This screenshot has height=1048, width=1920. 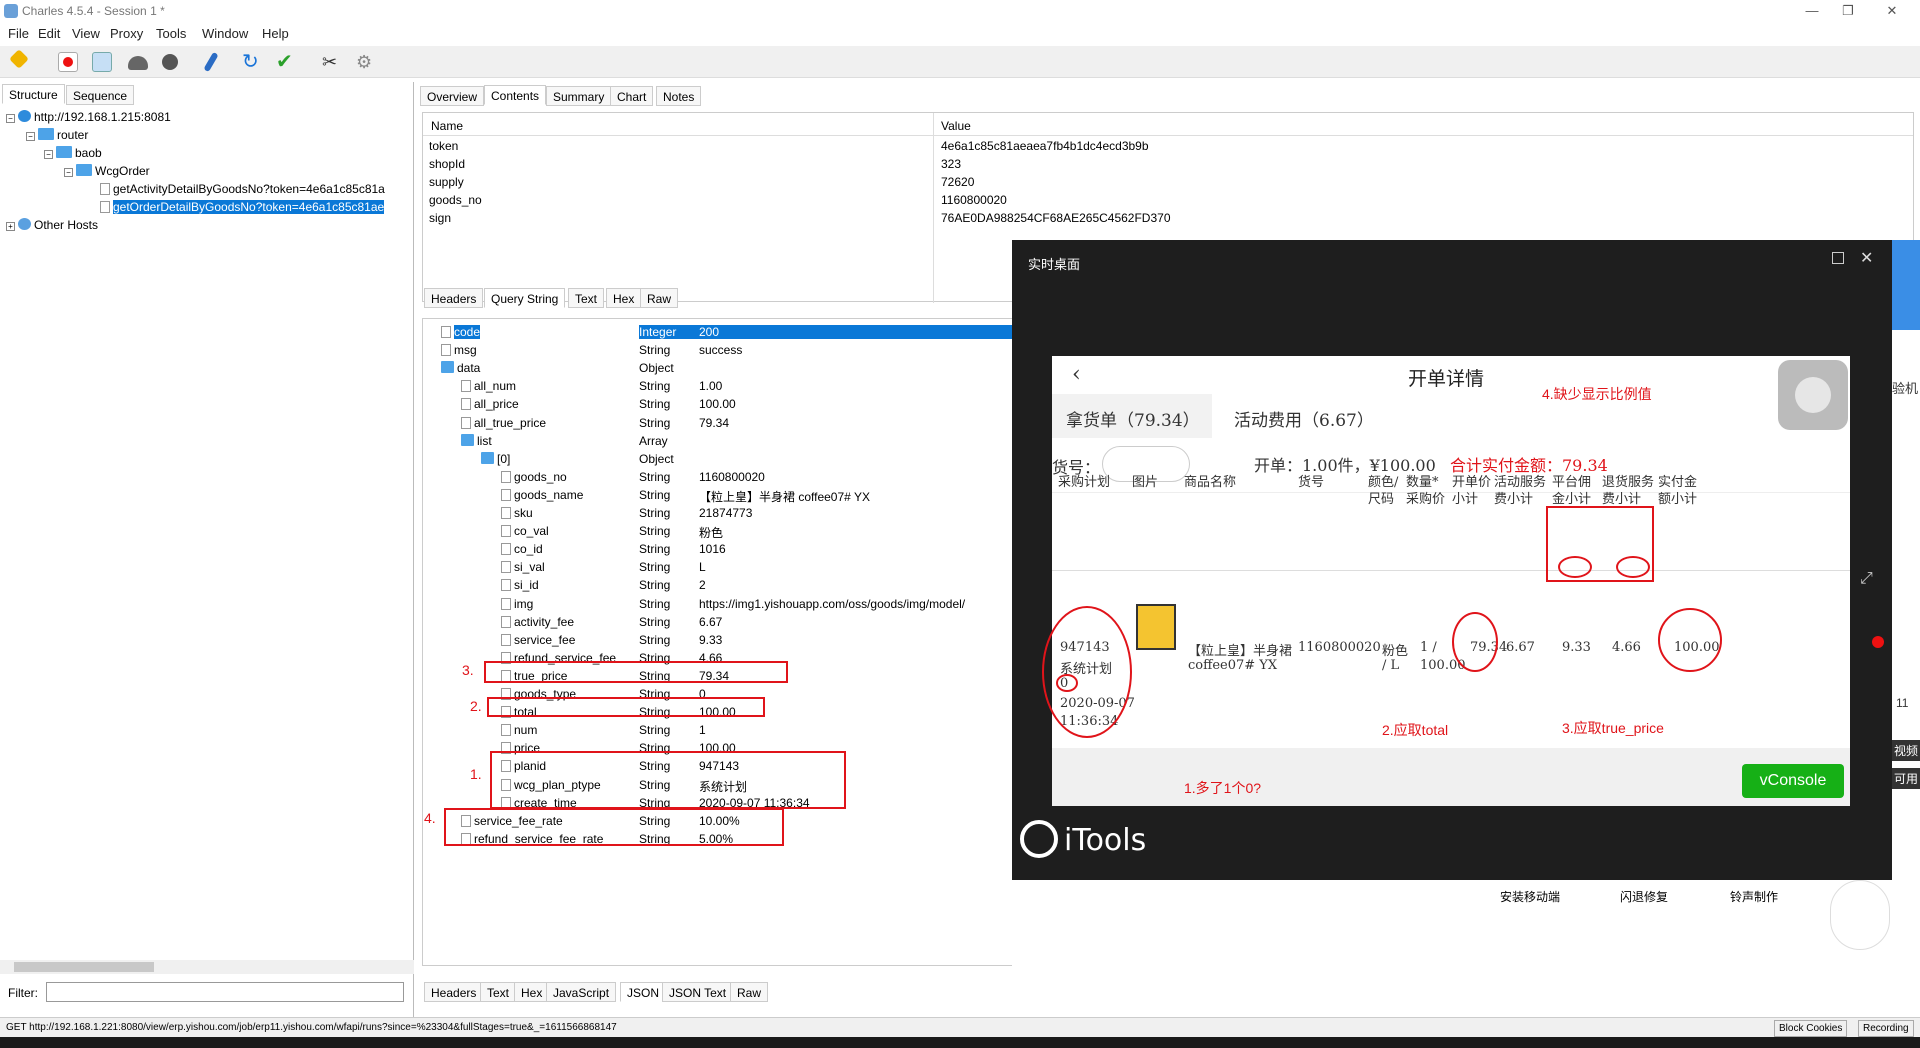 What do you see at coordinates (107, 171) in the screenshot?
I see `tree-wcgorder: − WcgOrder` at bounding box center [107, 171].